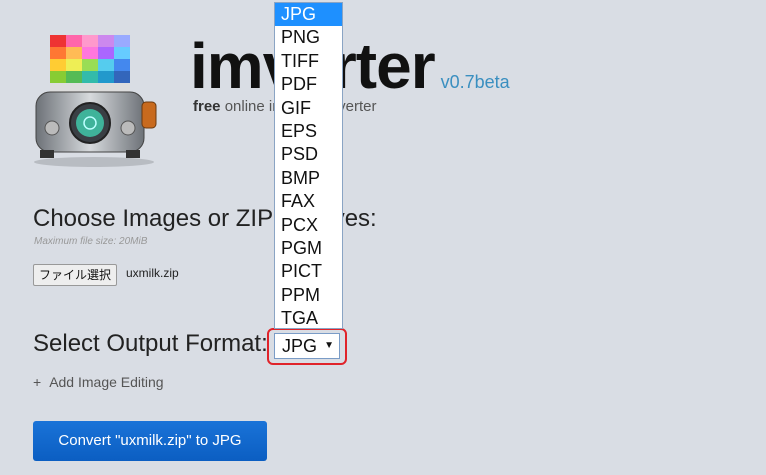 This screenshot has width=766, height=475. What do you see at coordinates (308, 84) in the screenshot?
I see `format-option-pdf: PDF` at bounding box center [308, 84].